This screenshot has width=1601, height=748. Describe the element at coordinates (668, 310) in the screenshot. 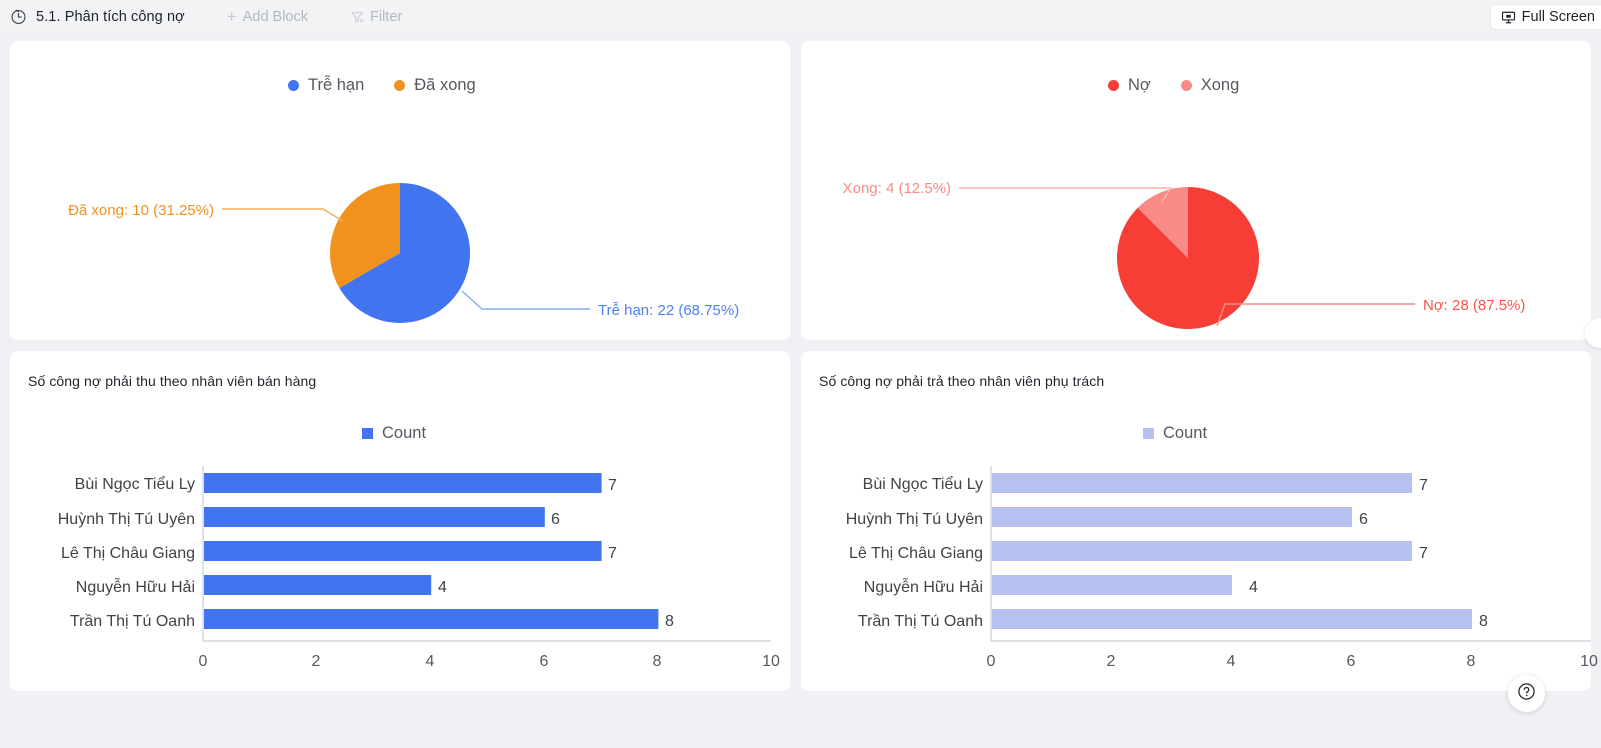

I see `pie-label-tre-han: Trễ hạn: 22 (68.75%)` at that location.